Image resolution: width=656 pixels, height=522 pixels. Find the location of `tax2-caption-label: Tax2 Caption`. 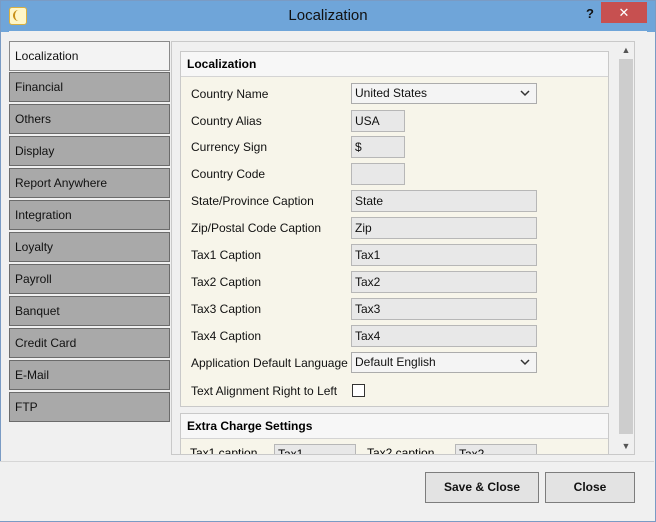

tax2-caption-label: Tax2 Caption is located at coordinates (226, 282).